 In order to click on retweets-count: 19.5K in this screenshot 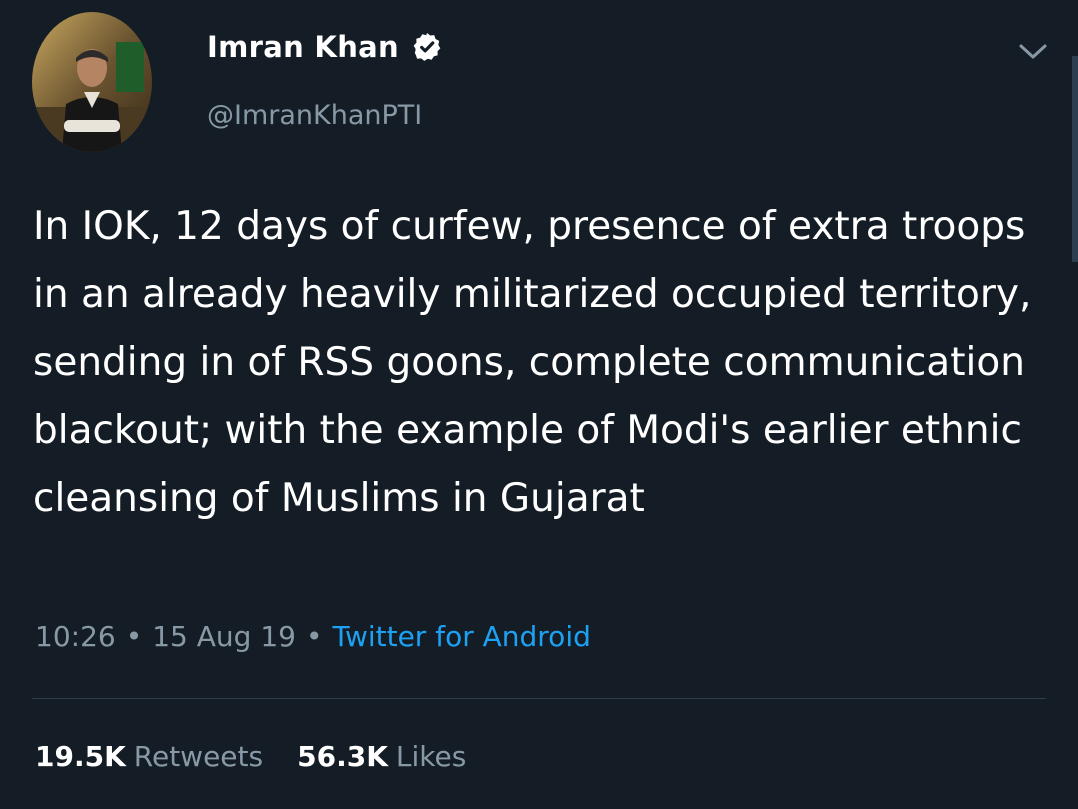, I will do `click(80, 756)`.